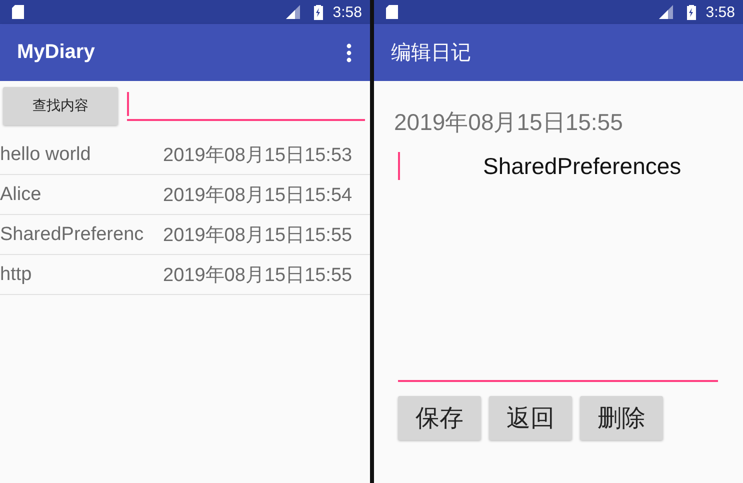 Image resolution: width=743 pixels, height=483 pixels. Describe the element at coordinates (16, 275) in the screenshot. I see `diary-title: http` at that location.